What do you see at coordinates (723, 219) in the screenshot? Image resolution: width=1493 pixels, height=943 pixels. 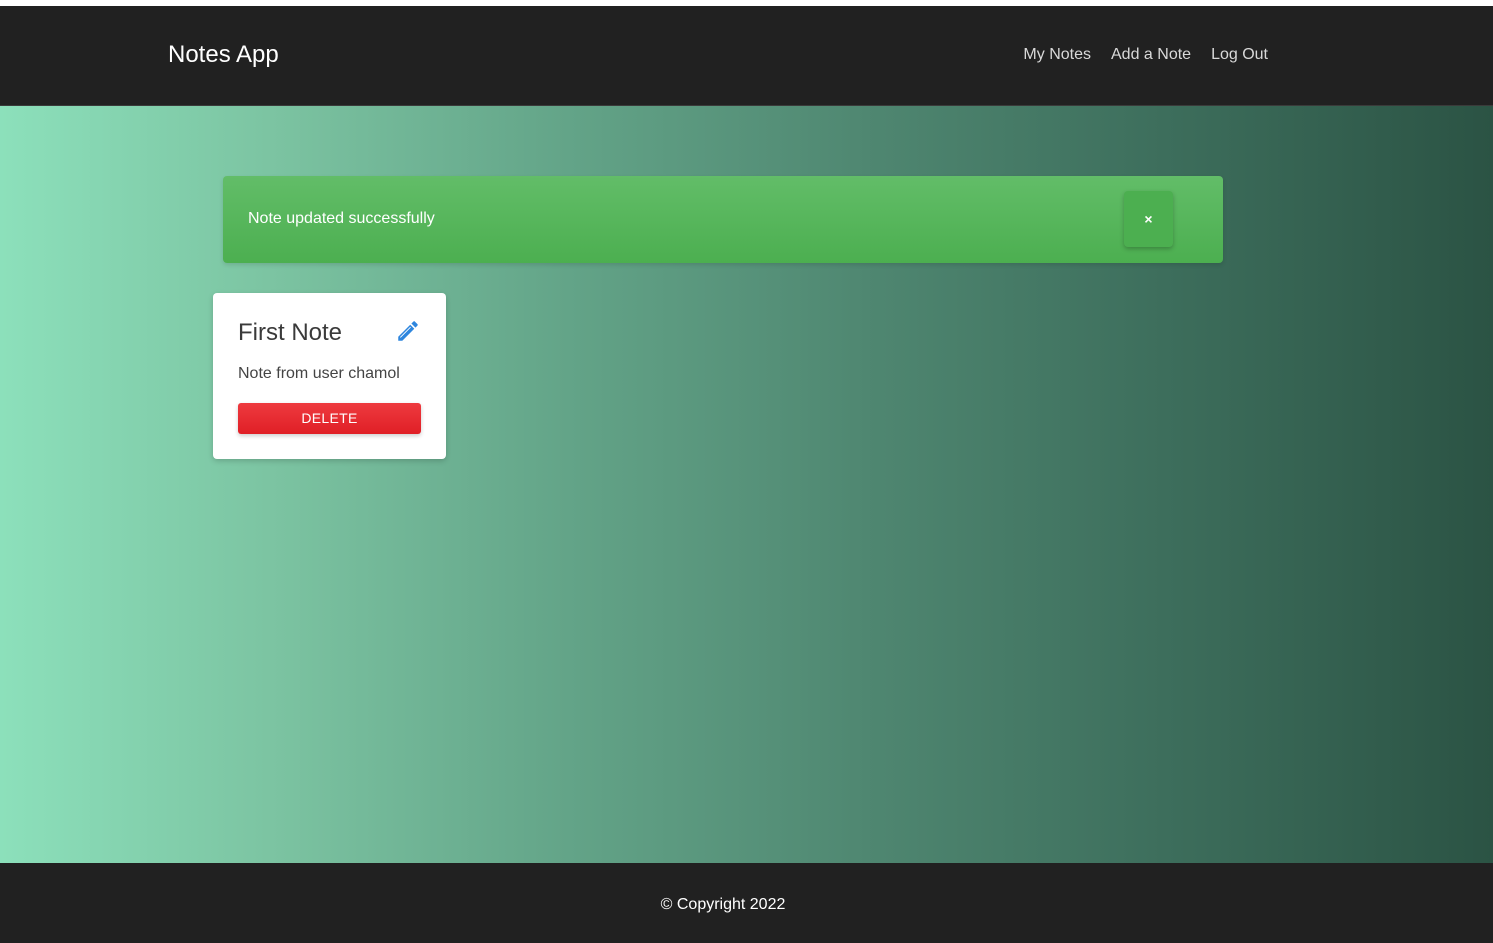 I see `success-alert: Note updated successfully ×` at bounding box center [723, 219].